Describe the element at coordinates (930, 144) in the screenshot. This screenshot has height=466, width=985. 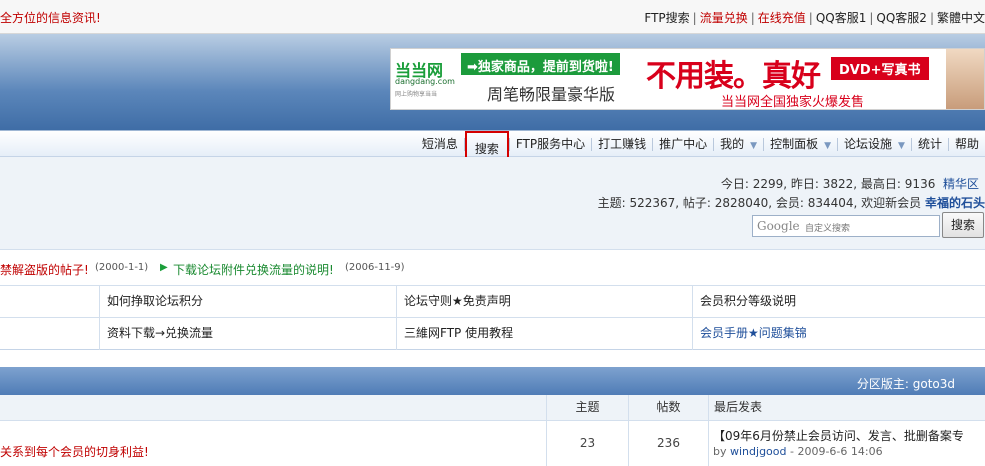
I see `nav-stats: 统计` at that location.